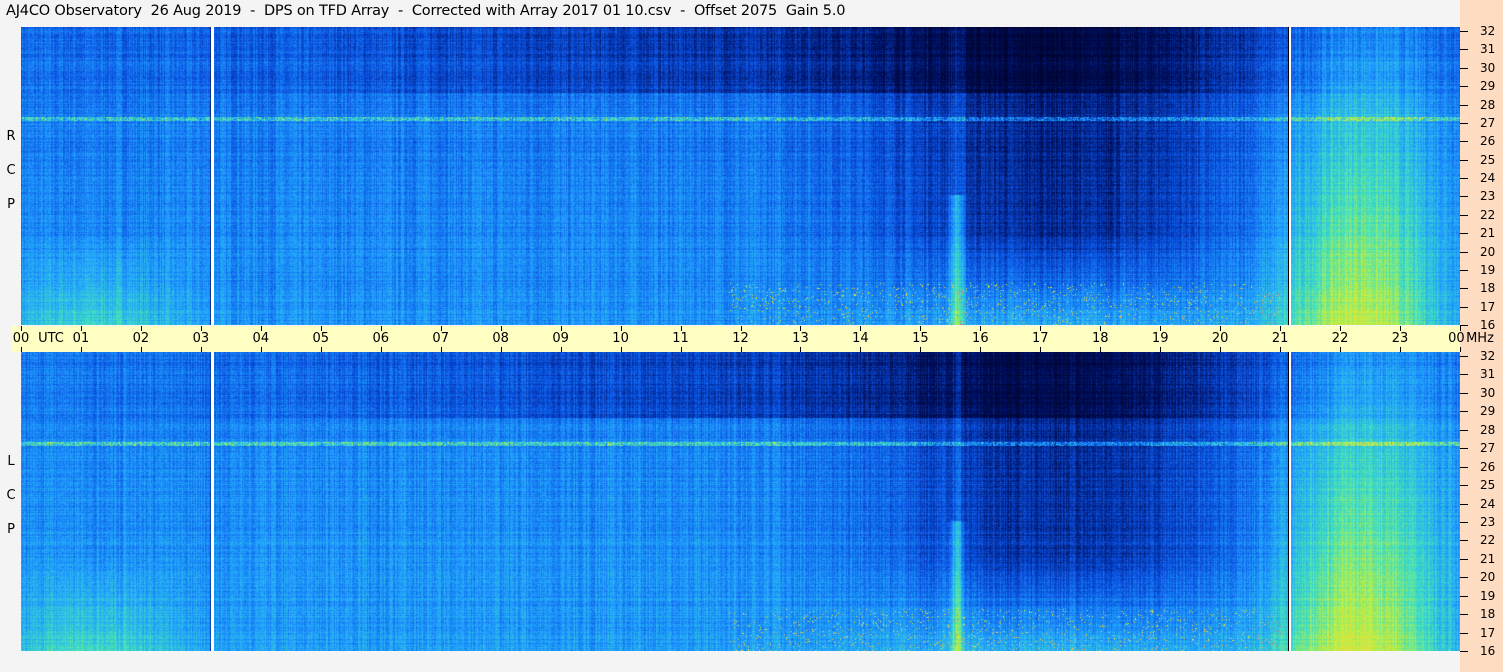  Describe the element at coordinates (261, 338) in the screenshot. I see `x-tick-label: 04` at that location.